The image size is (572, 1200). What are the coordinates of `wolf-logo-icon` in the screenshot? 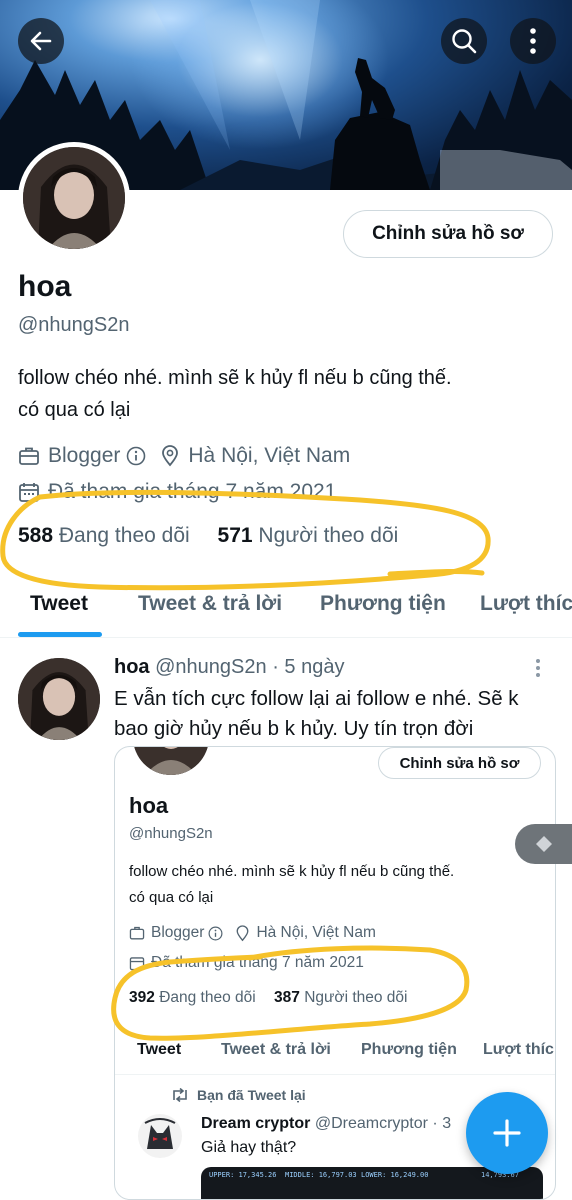 It's located at (160, 1136).